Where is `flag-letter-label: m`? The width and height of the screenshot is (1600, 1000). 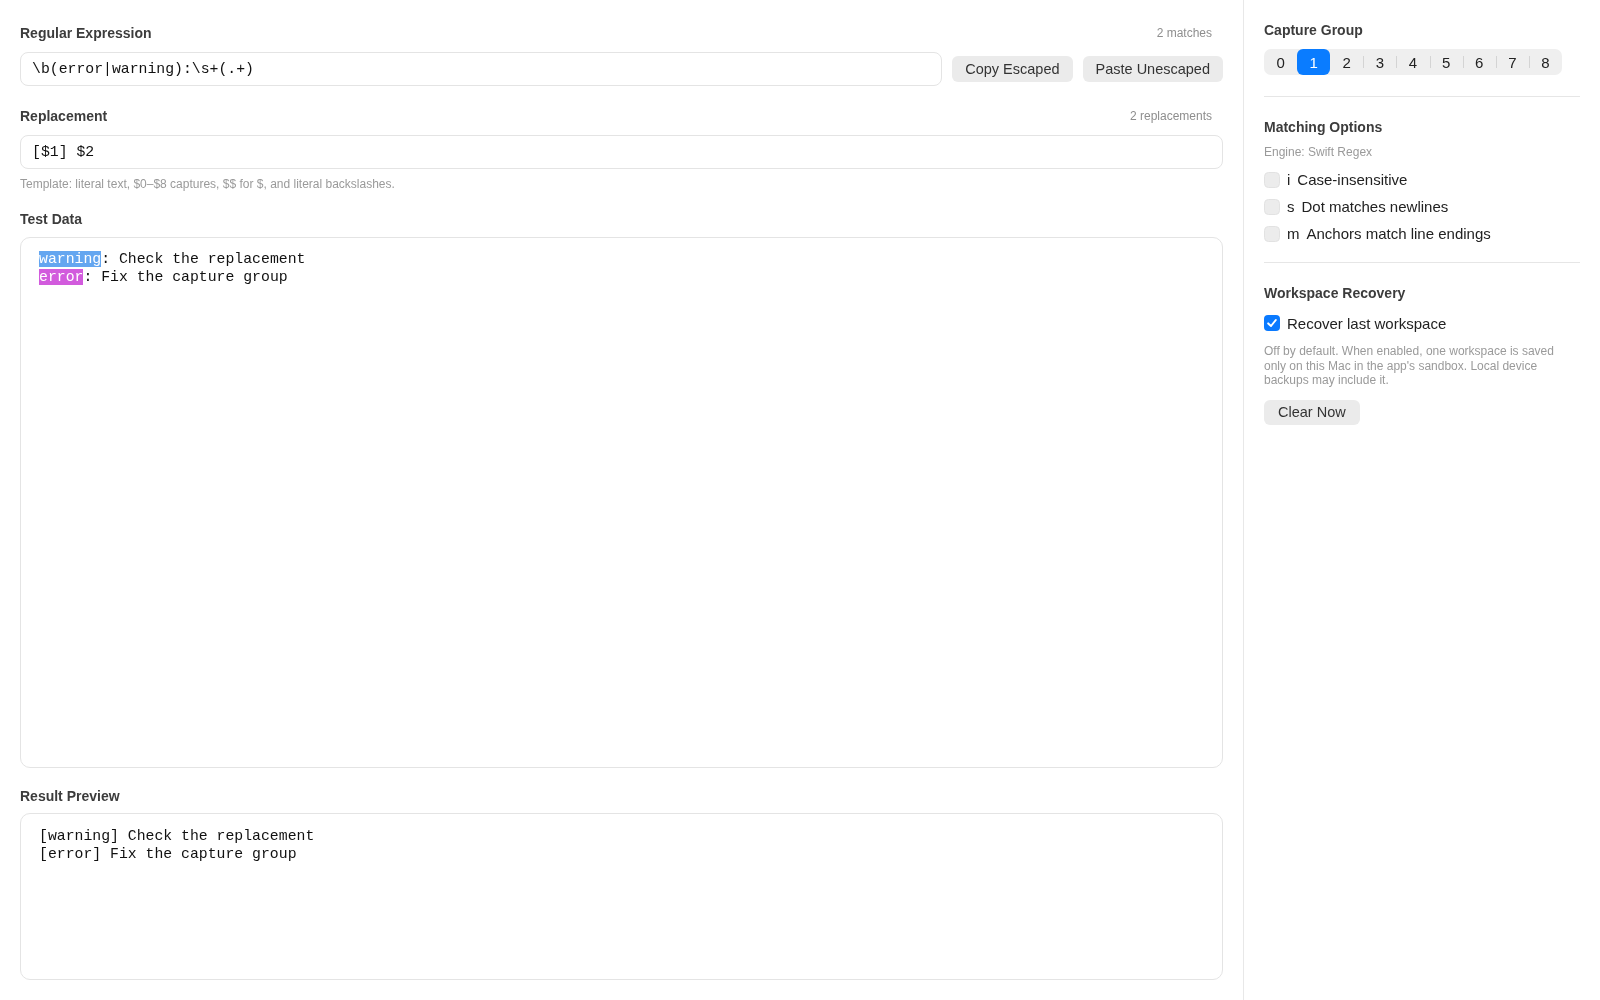
flag-letter-label: m is located at coordinates (1293, 233).